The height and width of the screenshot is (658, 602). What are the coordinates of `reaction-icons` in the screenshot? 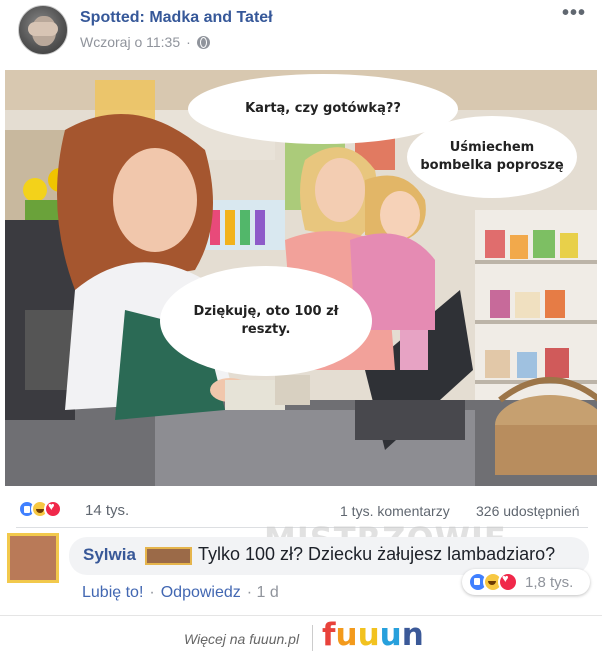 It's located at (40, 509).